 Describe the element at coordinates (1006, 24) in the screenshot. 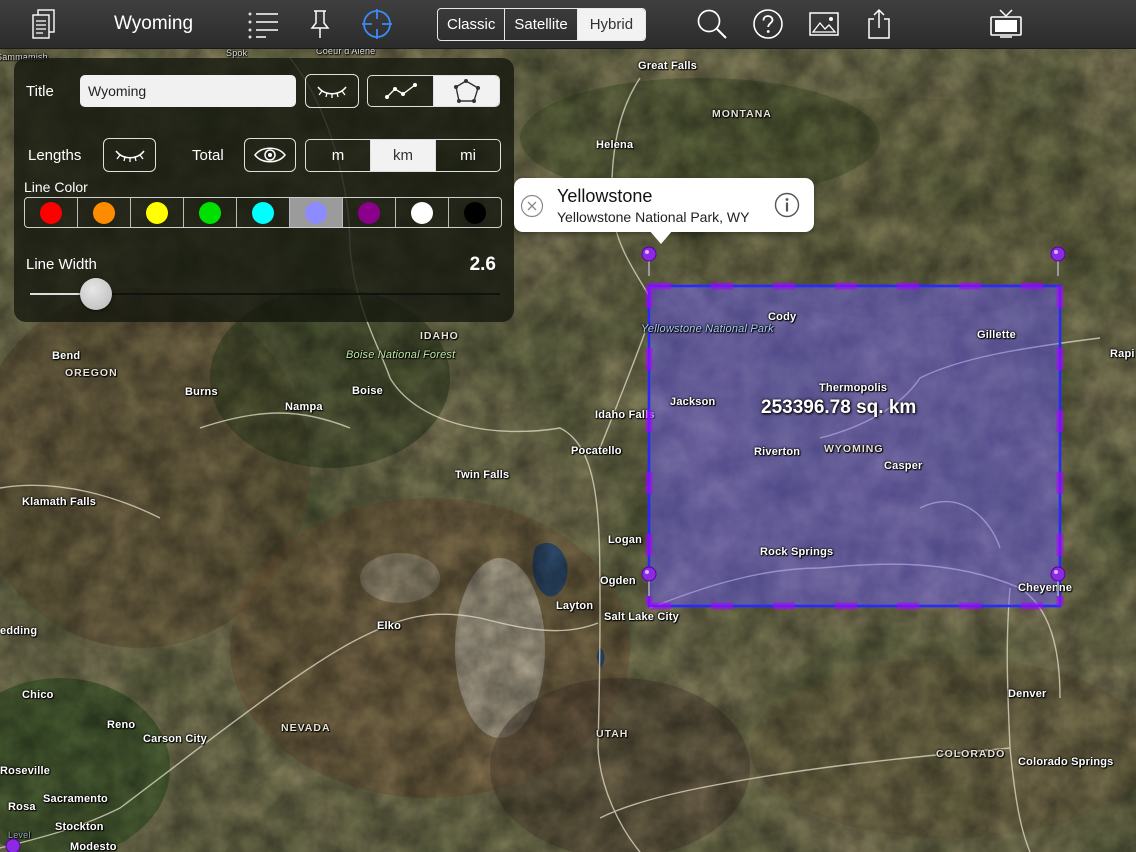

I see `tv-icon` at that location.